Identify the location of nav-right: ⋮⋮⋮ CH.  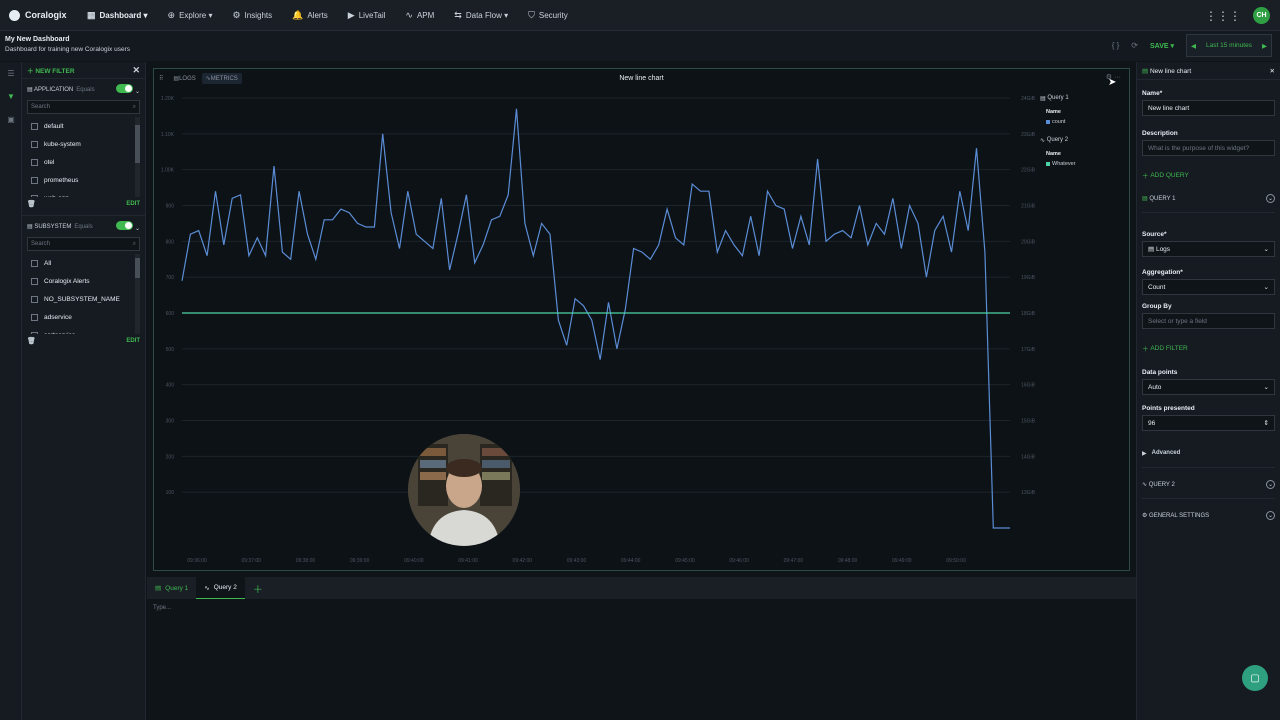
(1237, 15).